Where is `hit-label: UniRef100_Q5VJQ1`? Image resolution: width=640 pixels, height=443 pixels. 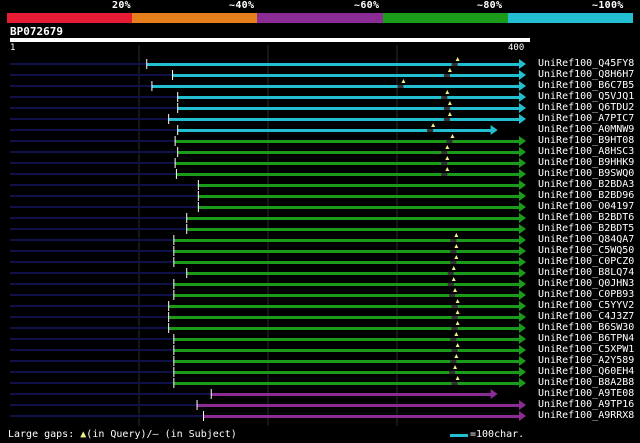
hit-label: UniRef100_Q5VJQ1 is located at coordinates (586, 97).